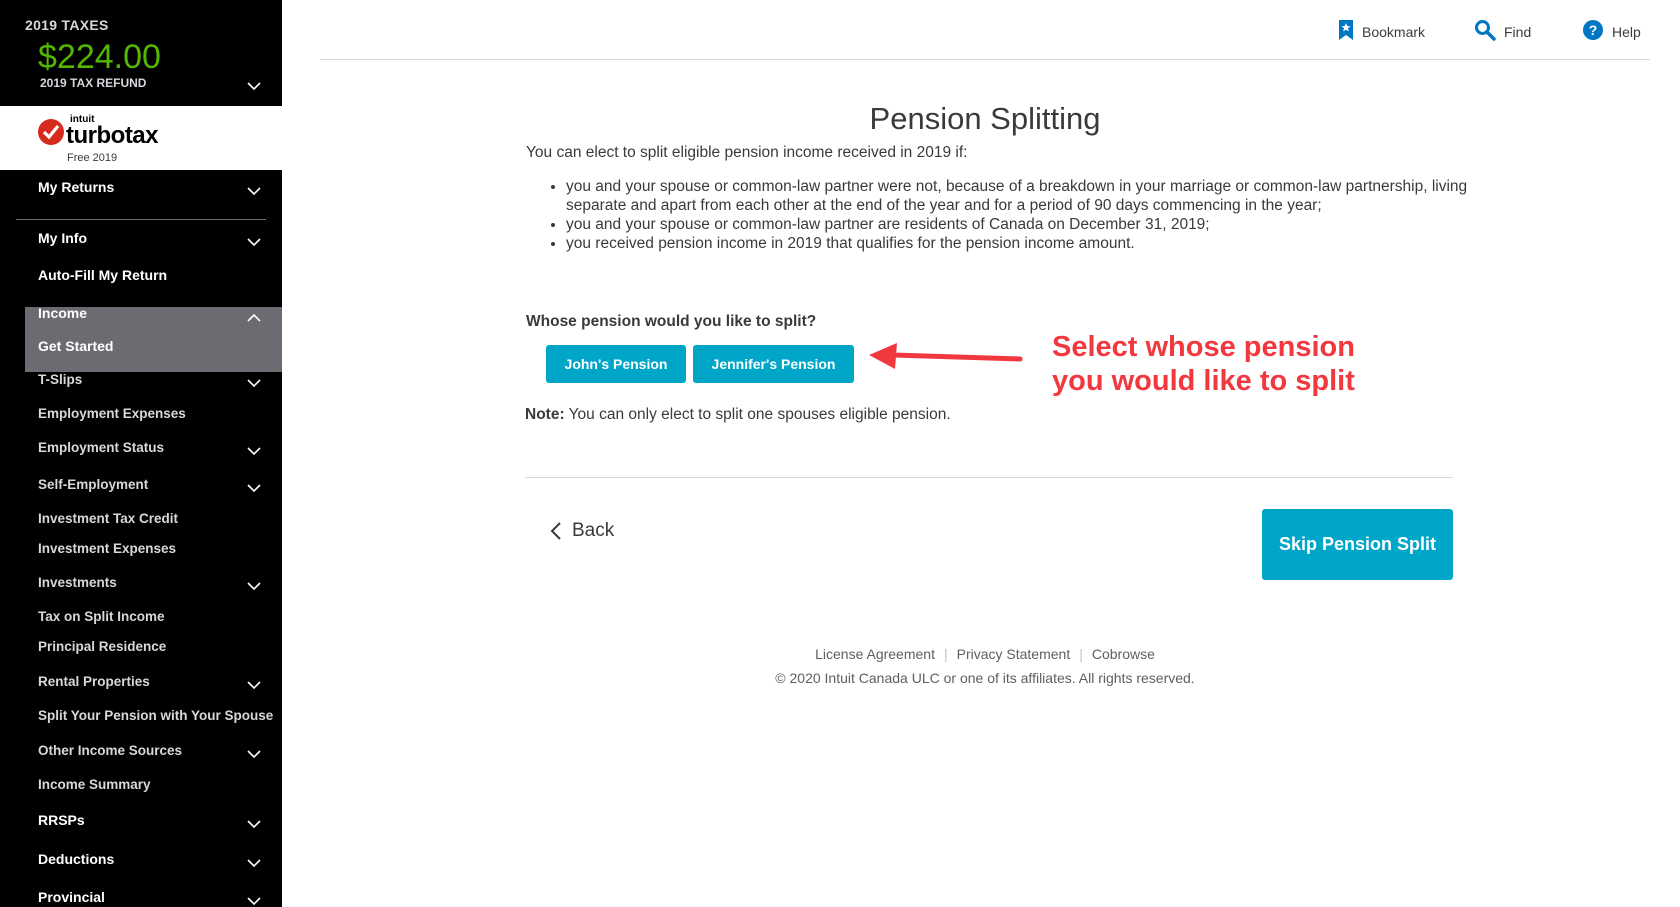  I want to click on sidebar-item-label: Tax on Split Income, so click(101, 616).